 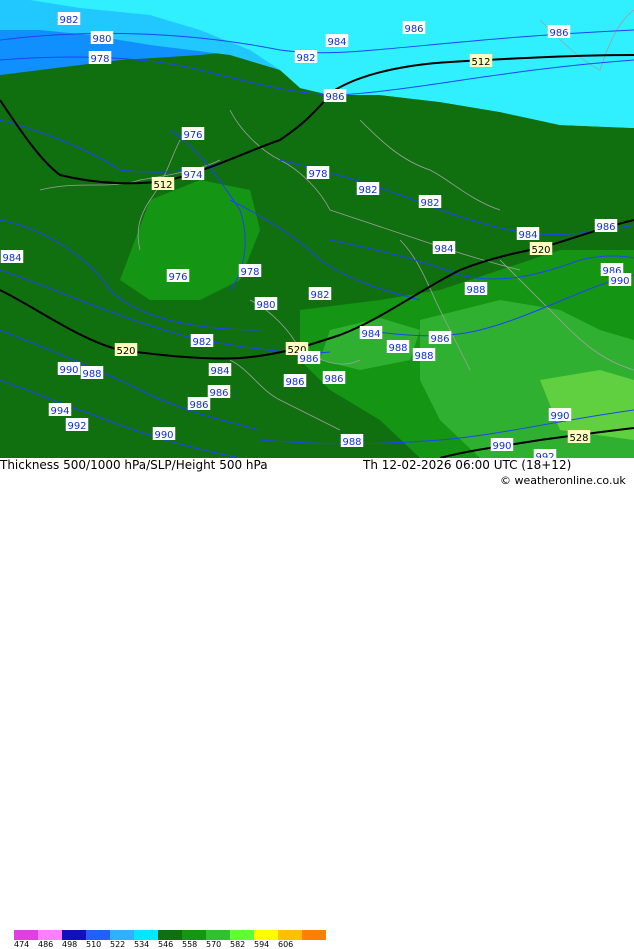 I want to click on legend-ticks: 474 486 498 510 522 534 546 558 570 582 594 606, so click(x=158, y=944).